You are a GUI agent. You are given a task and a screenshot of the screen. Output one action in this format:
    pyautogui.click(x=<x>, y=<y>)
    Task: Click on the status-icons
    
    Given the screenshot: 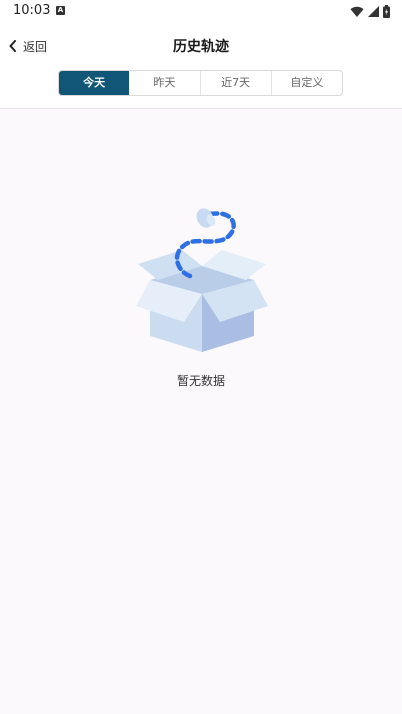 What is the action you would take?
    pyautogui.click(x=370, y=11)
    